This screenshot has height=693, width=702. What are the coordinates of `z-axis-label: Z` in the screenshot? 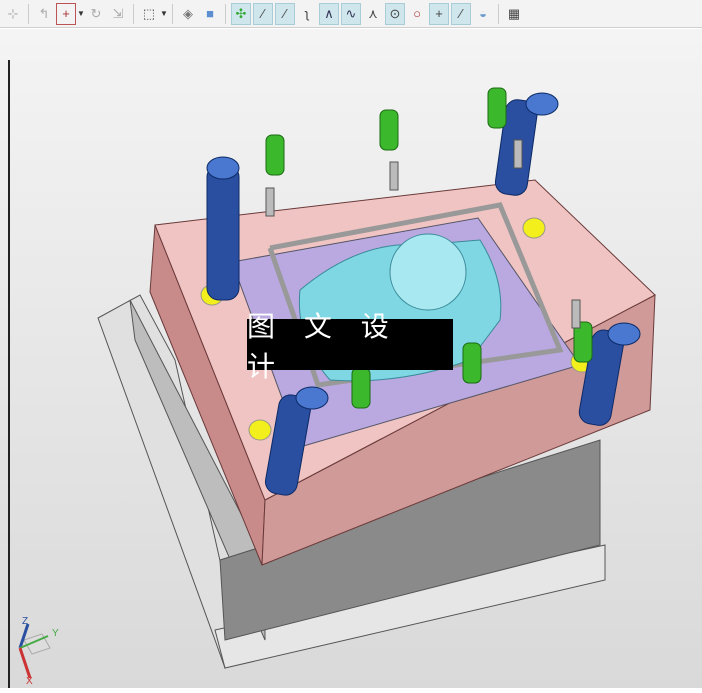 It's located at (25, 621).